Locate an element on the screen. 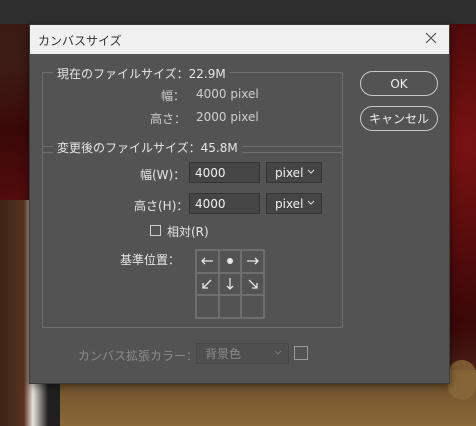  new-size-heading: 変更後のファイルサイズ：45.8M is located at coordinates (147, 147).